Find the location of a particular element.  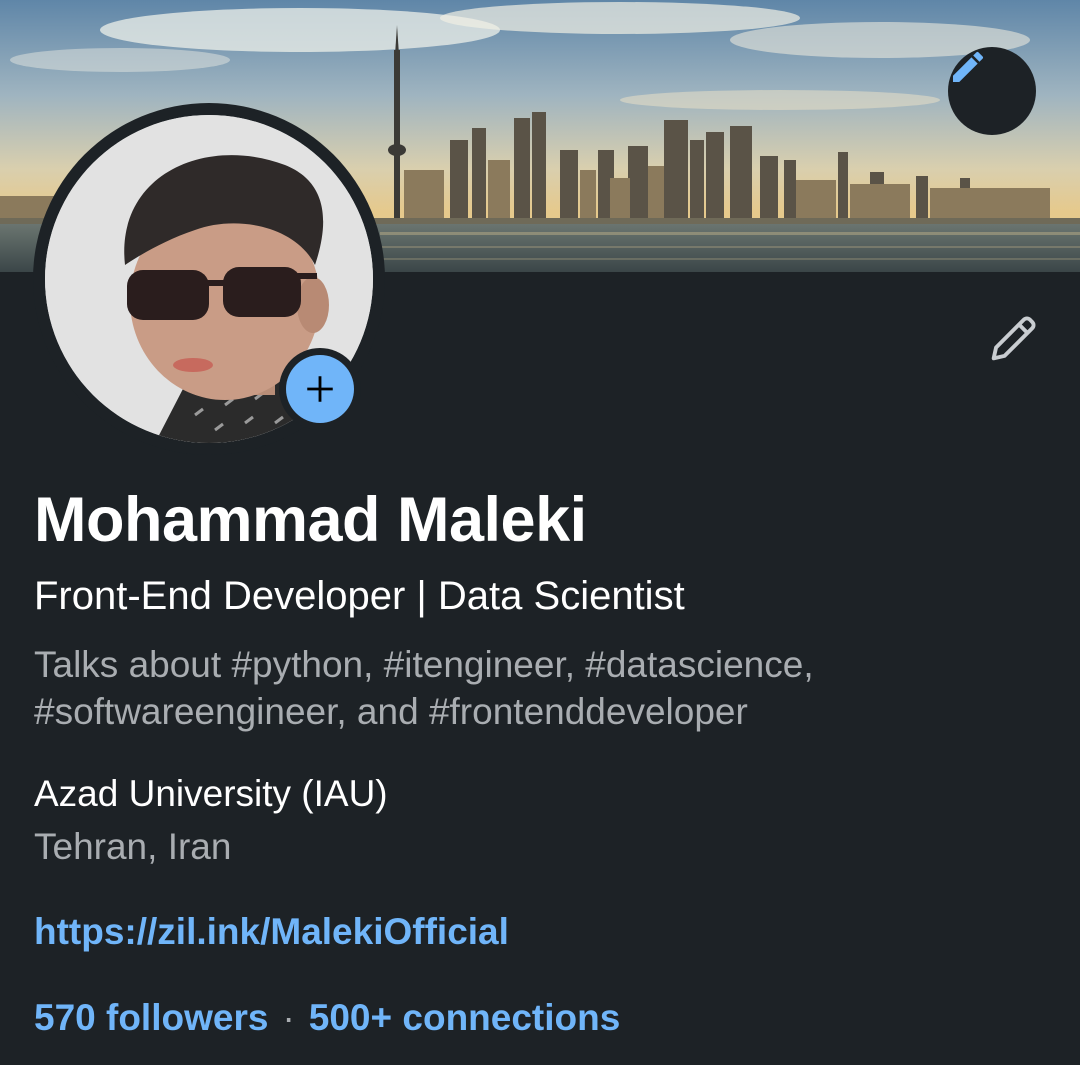

pencil-icon is located at coordinates (968, 66).